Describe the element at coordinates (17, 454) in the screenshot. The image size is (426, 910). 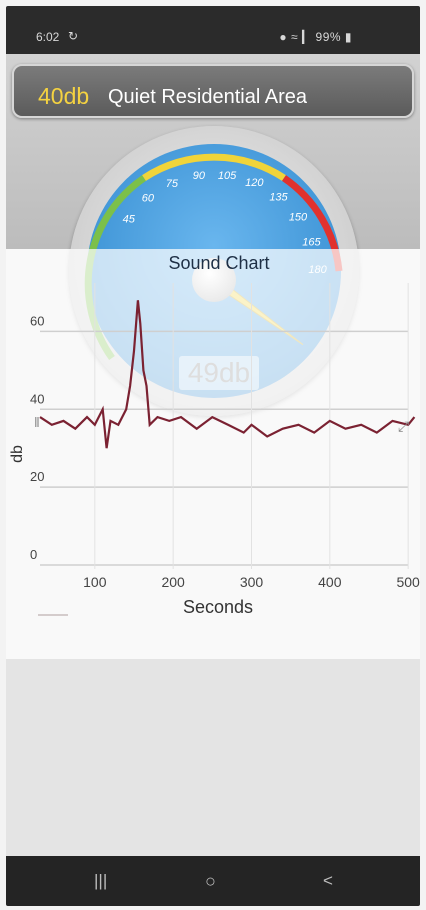
I see `y-axis-label: db` at that location.